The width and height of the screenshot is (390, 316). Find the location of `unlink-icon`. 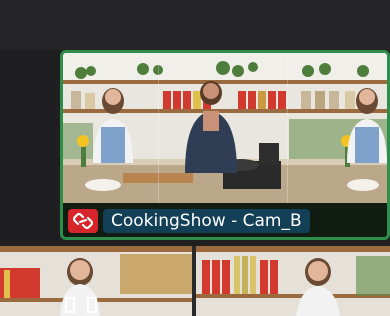

unlink-icon is located at coordinates (83, 221).